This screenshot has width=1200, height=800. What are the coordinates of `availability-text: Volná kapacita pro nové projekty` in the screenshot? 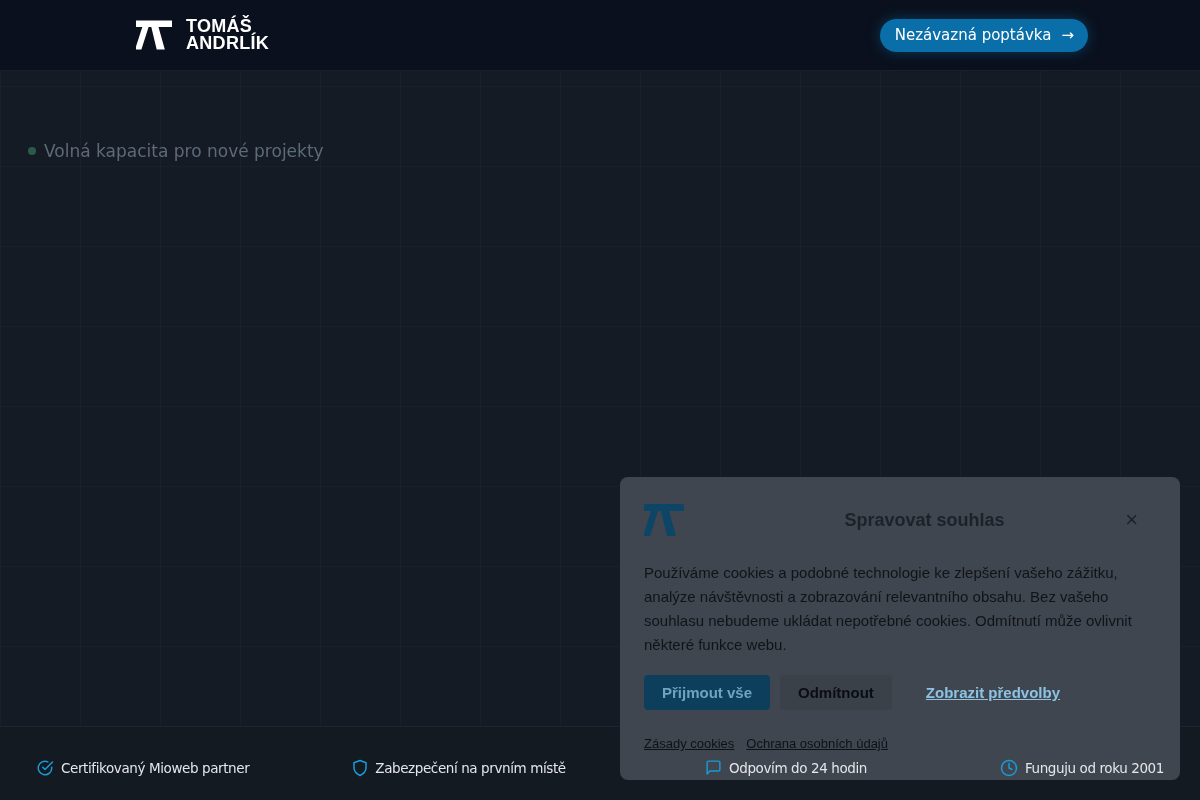 It's located at (184, 151).